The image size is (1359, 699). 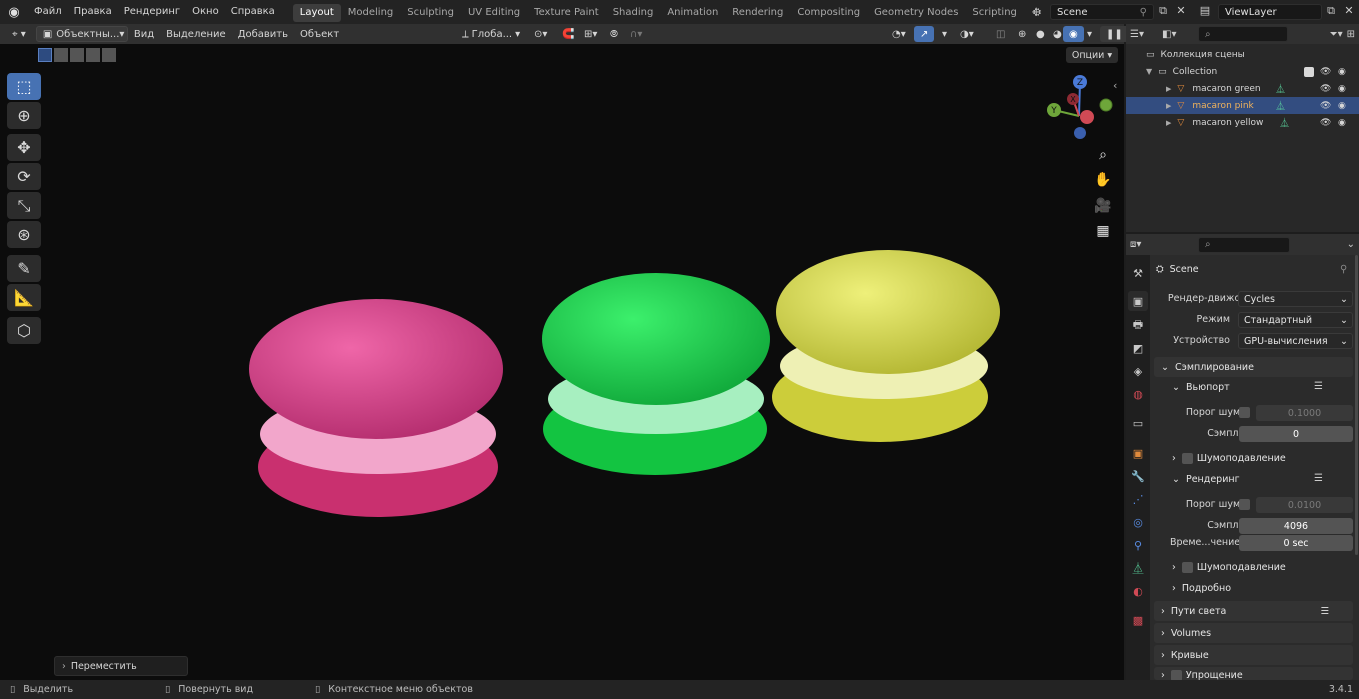 I want to click on sampling-panel-header: ⌄ Сэмплирование, so click(x=1253, y=367).